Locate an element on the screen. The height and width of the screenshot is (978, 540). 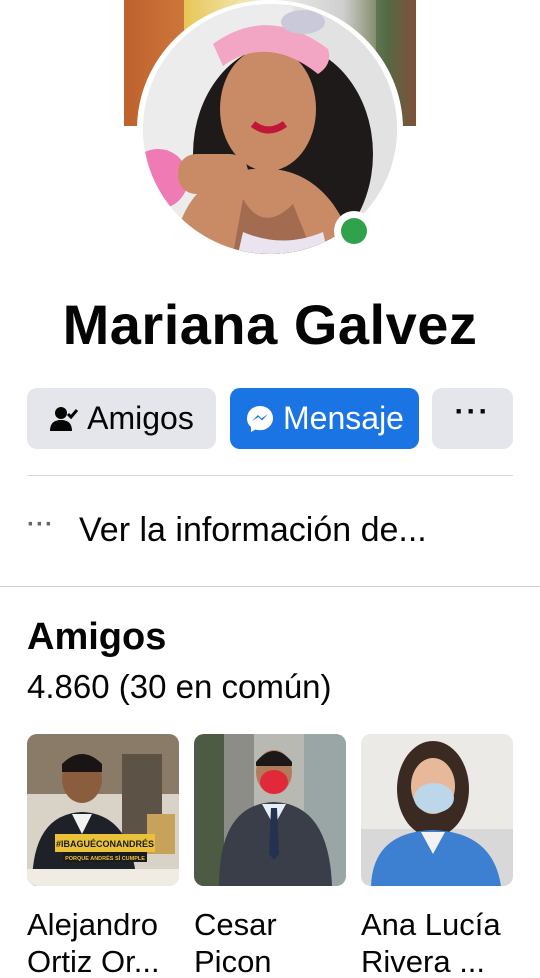
friends-button-label: Amigos is located at coordinates (140, 418).